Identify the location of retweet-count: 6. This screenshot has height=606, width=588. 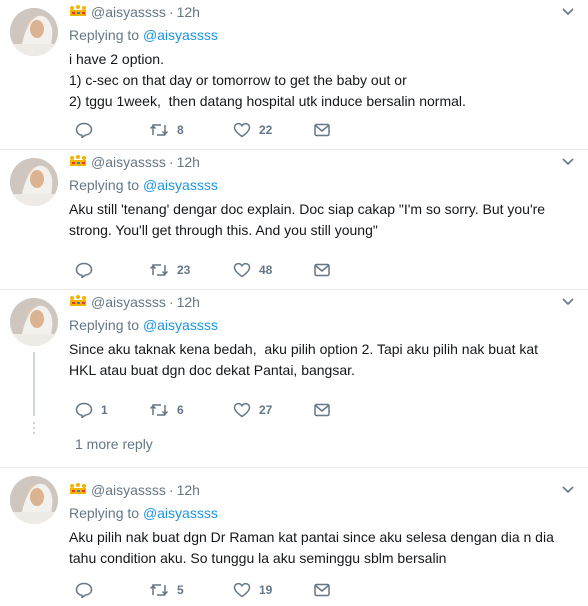
(180, 410).